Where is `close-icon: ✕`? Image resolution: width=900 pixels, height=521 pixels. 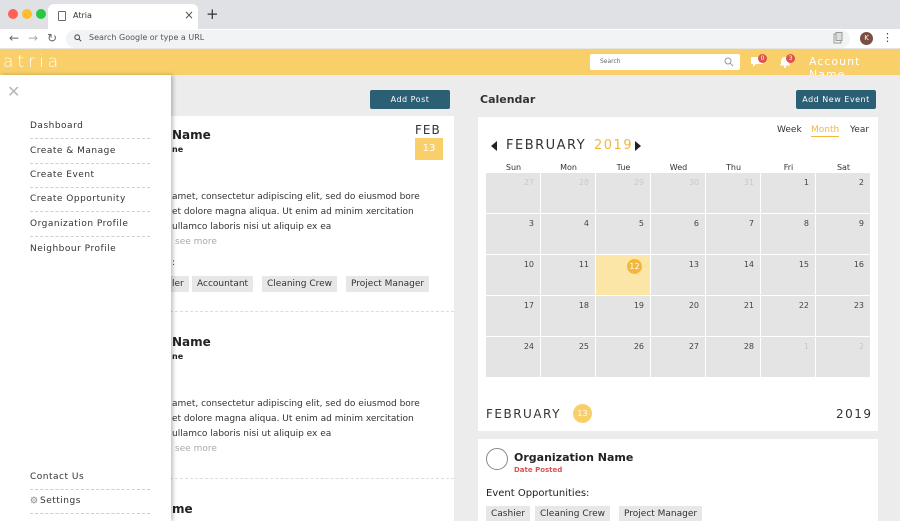
close-icon: ✕ is located at coordinates (13, 92).